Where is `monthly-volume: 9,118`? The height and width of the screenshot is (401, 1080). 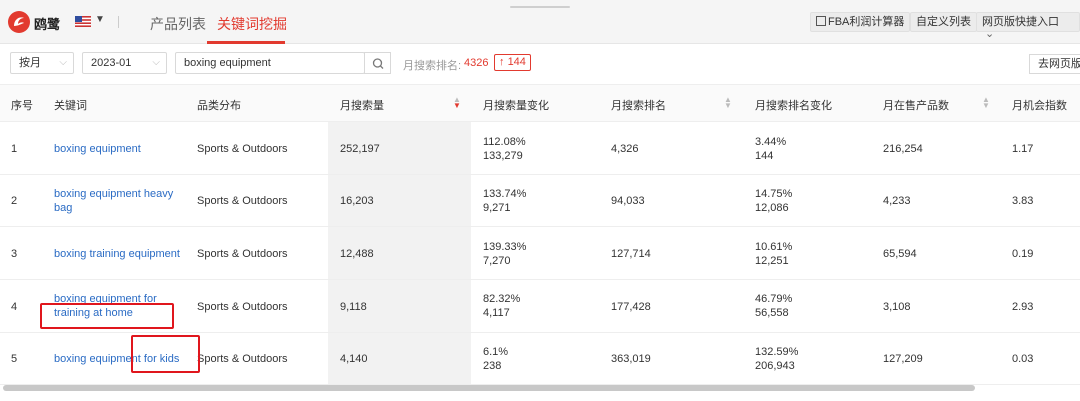 monthly-volume: 9,118 is located at coordinates (353, 307).